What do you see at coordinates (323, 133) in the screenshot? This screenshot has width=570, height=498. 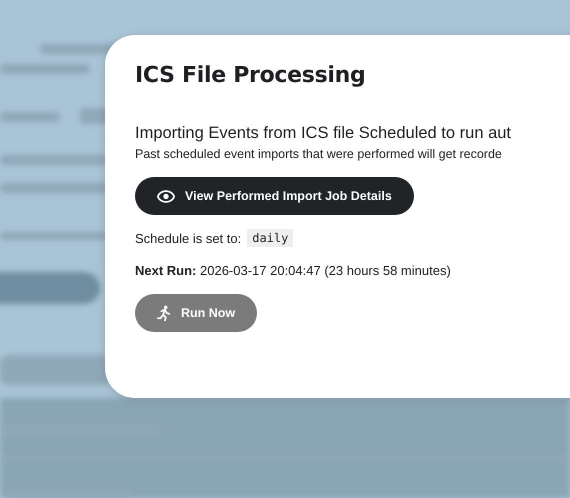 I see `section-heading: Importing Events from ICS file Scheduled to run aut` at bounding box center [323, 133].